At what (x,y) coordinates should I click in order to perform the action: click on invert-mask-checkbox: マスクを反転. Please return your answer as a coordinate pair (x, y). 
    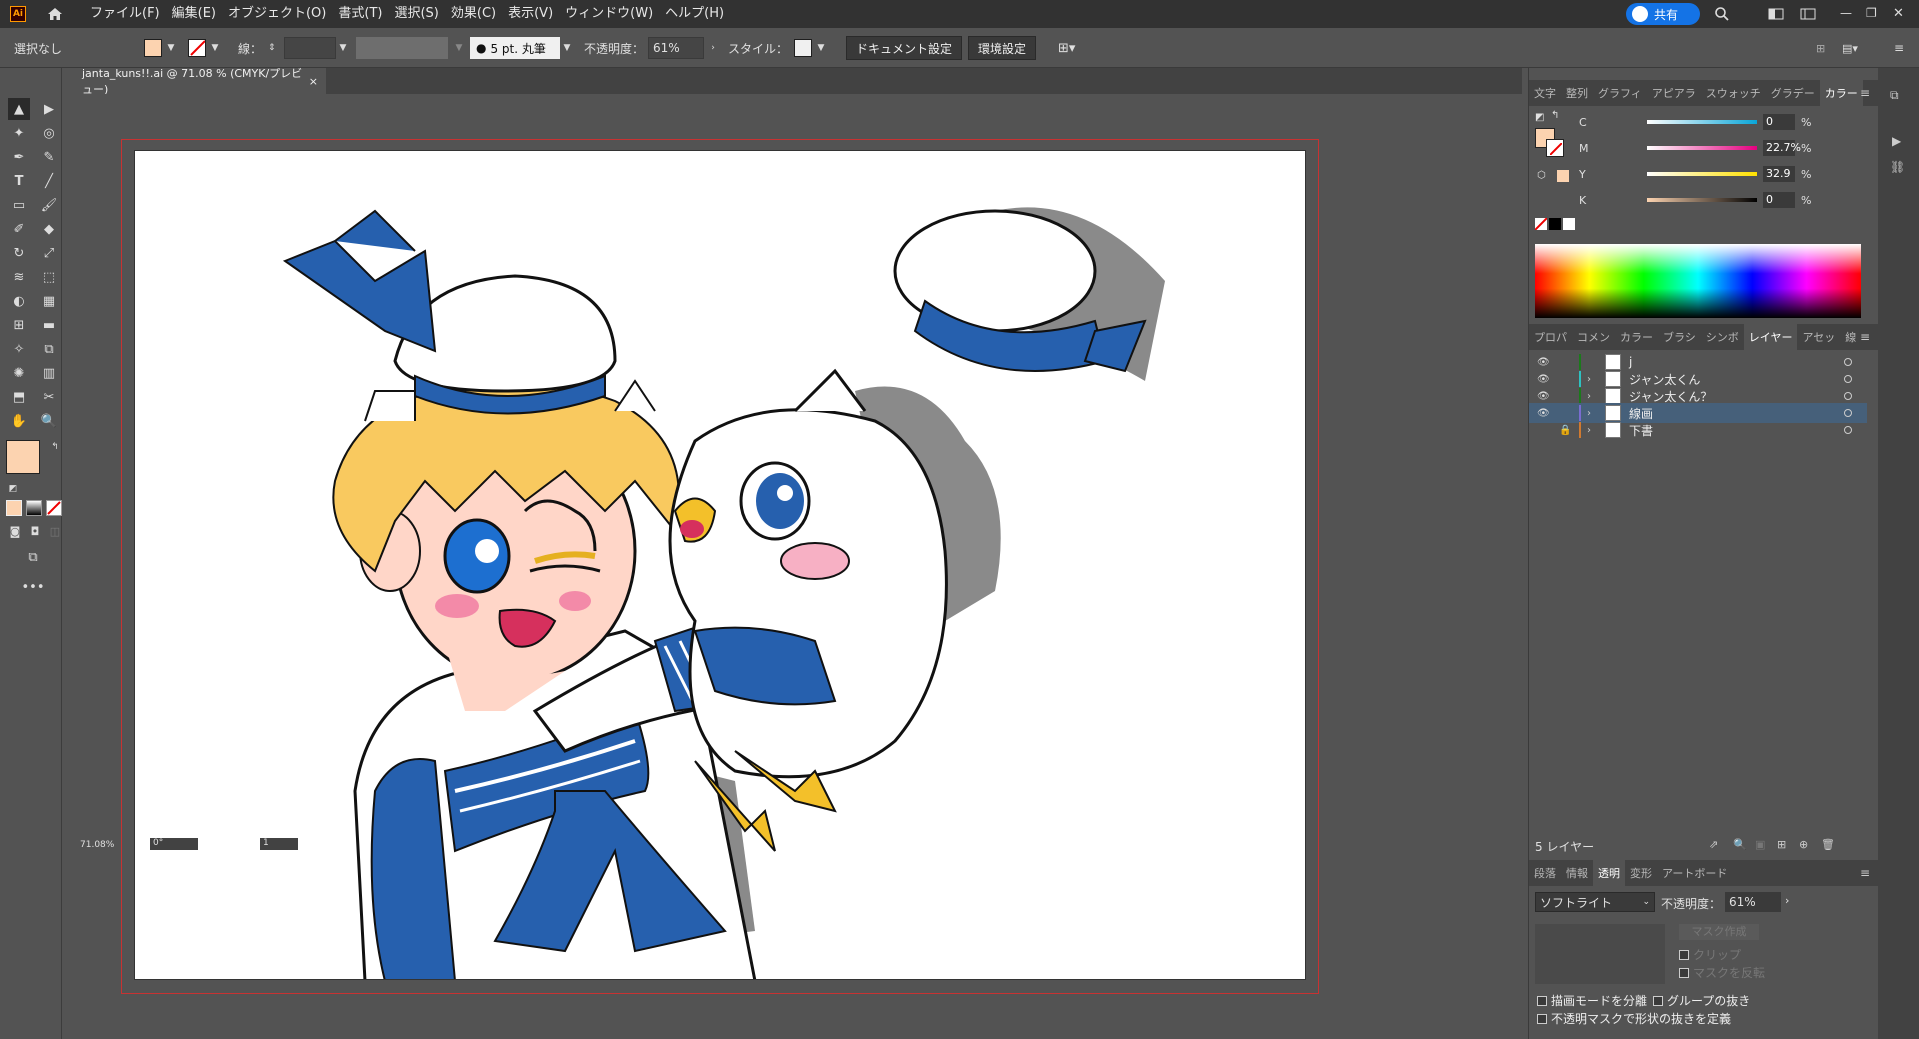
    Looking at the image, I should click on (1722, 972).